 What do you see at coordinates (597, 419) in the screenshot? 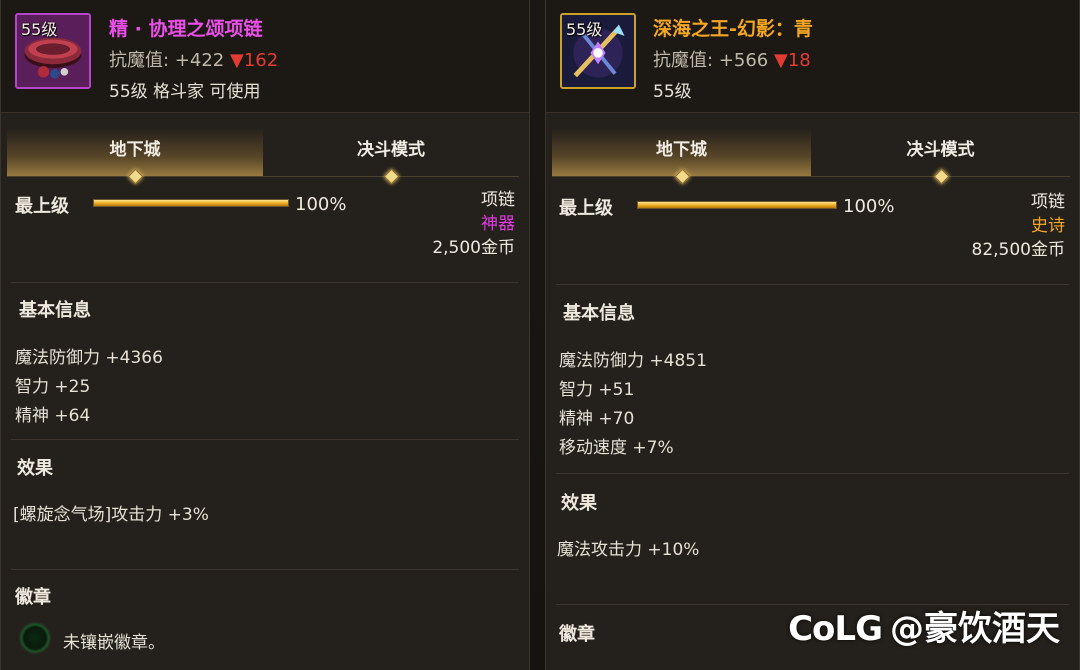
I see `stat-line: 精神 +70` at bounding box center [597, 419].